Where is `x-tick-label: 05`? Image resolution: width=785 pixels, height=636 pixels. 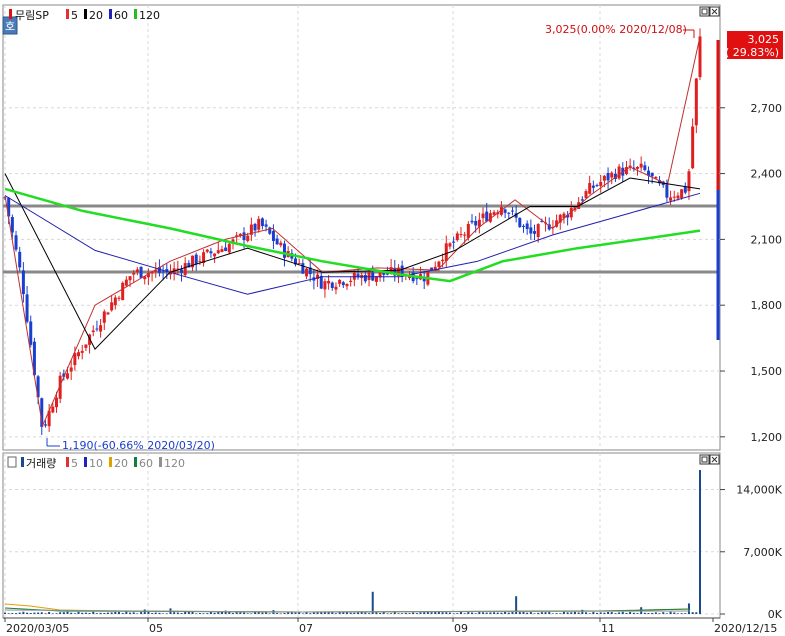
x-tick-label: 05 is located at coordinates (156, 628).